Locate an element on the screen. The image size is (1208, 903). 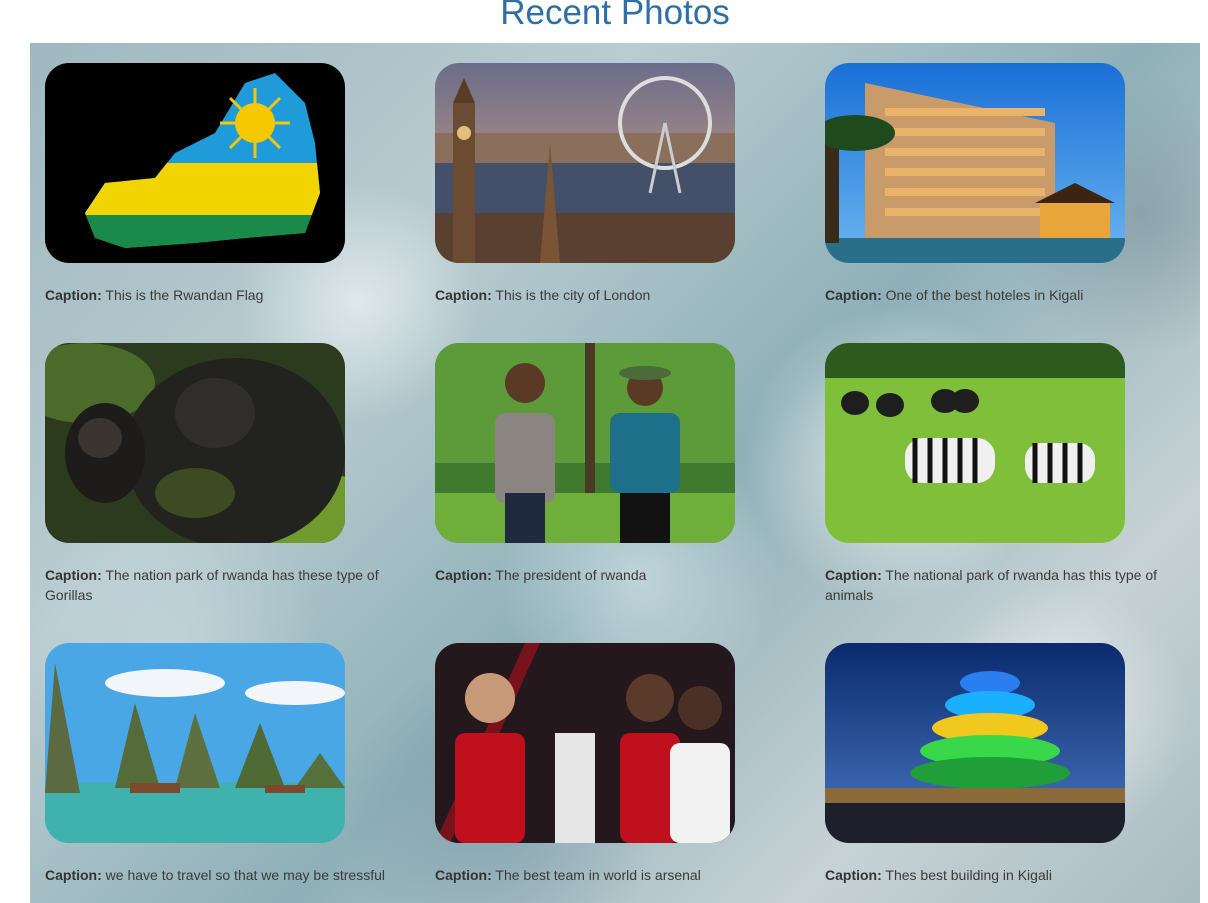
photo-card: Caption: Thes best building in Kigali is located at coordinates (1005, 764).